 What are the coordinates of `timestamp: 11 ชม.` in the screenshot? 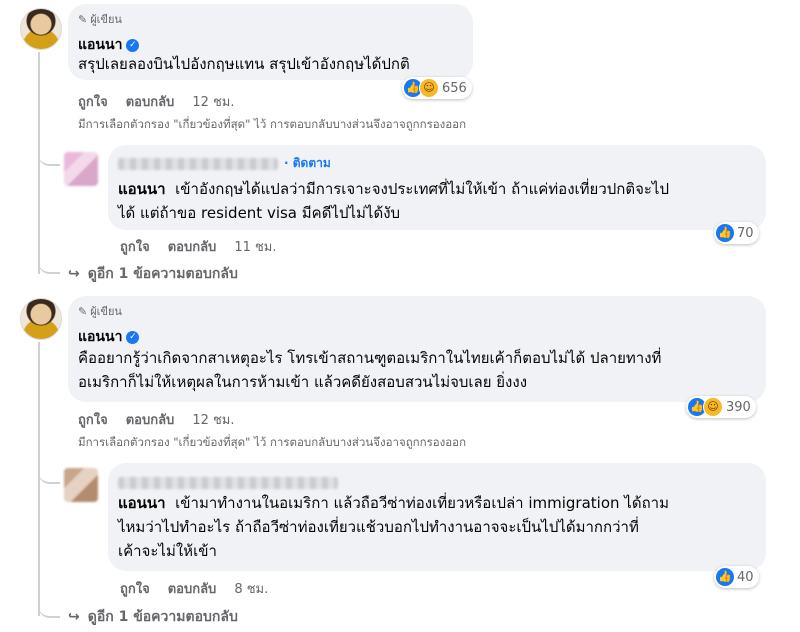 It's located at (255, 246).